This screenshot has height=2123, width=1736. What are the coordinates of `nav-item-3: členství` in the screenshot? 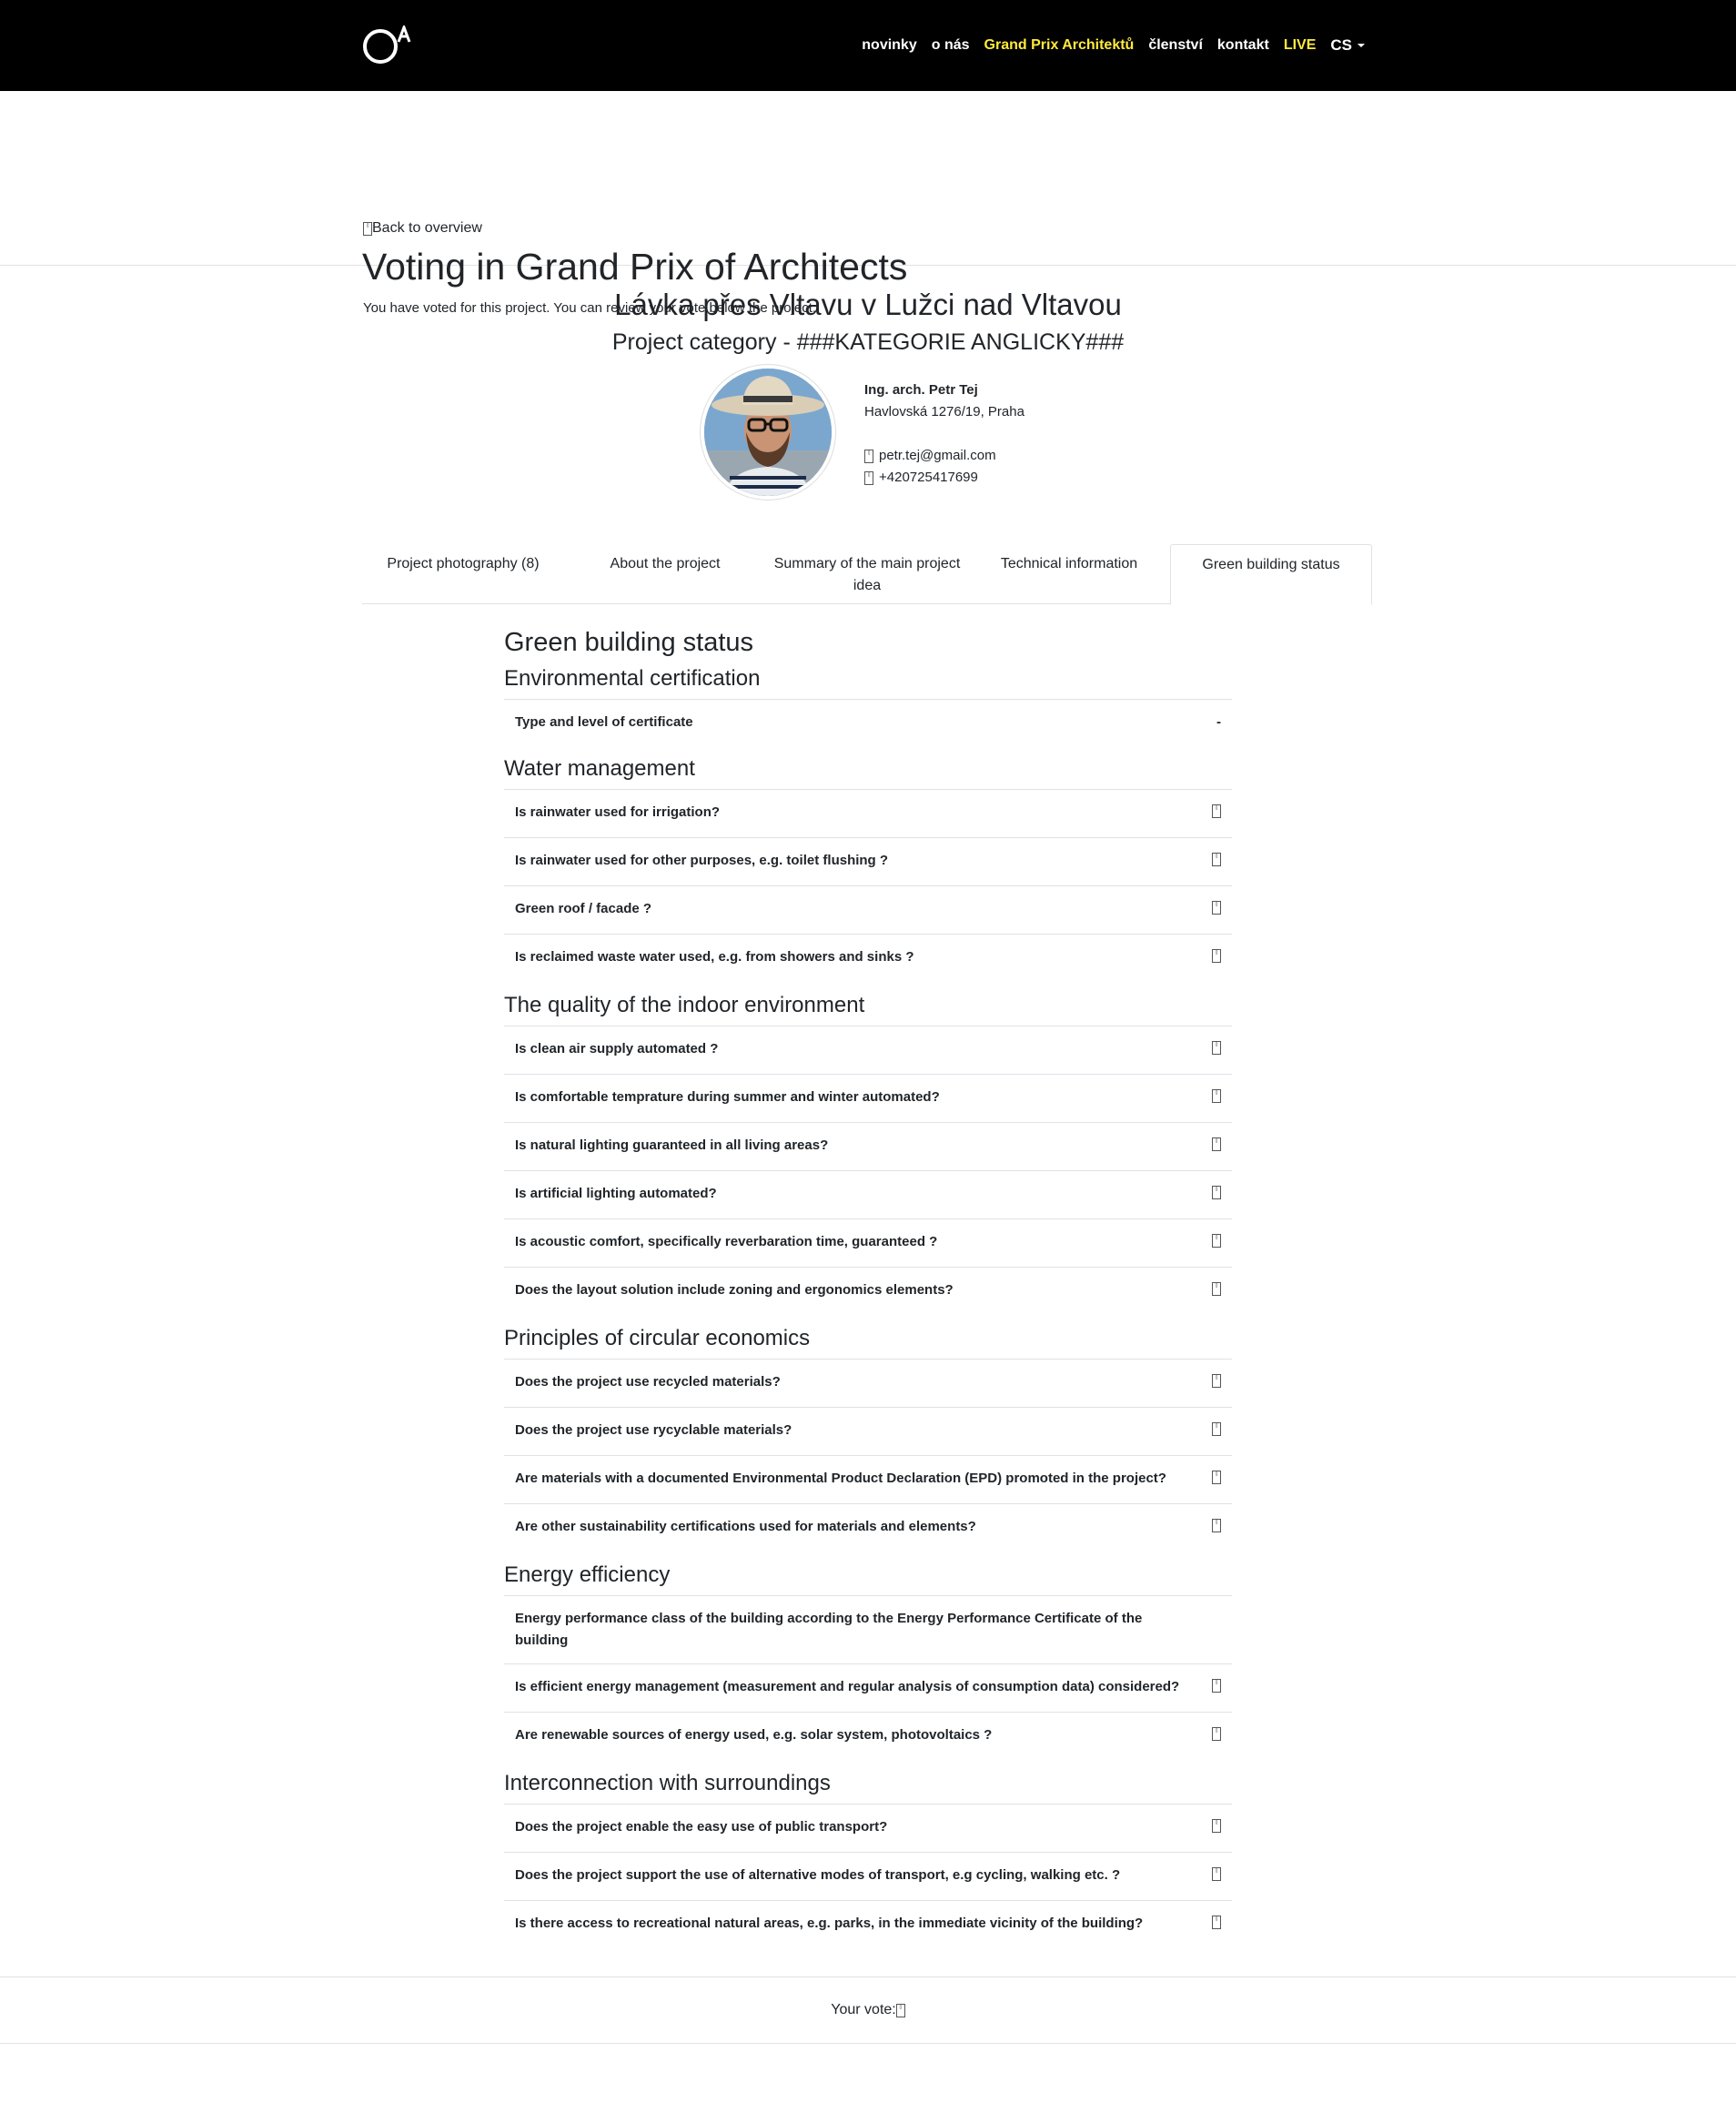 It's located at (1176, 45).